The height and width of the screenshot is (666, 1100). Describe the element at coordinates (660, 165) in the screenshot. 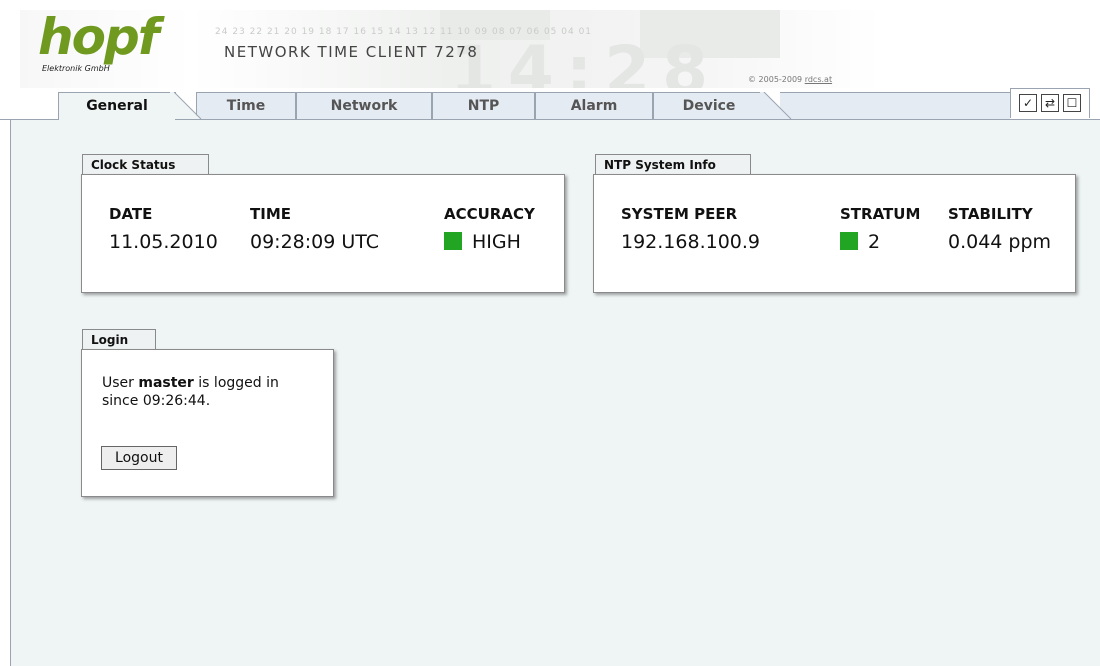

I see `ntp-info-title: NTP System Info` at that location.